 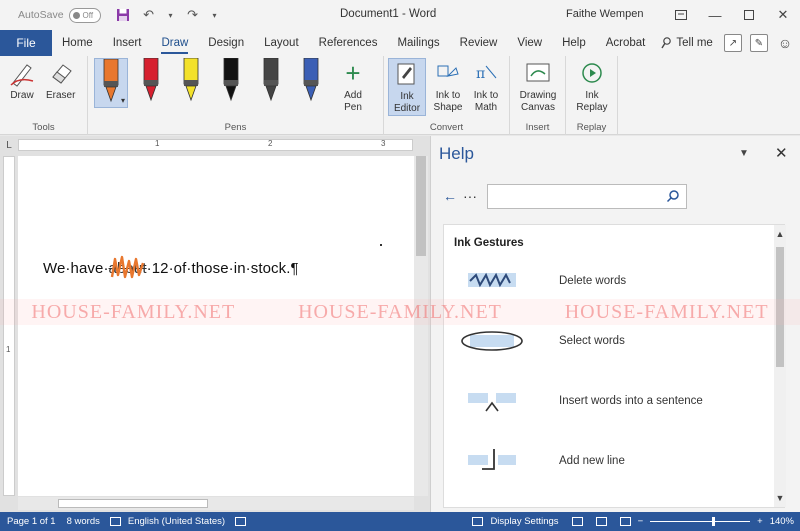 I want to click on page-count: Page 1 of 1, so click(x=31, y=521).